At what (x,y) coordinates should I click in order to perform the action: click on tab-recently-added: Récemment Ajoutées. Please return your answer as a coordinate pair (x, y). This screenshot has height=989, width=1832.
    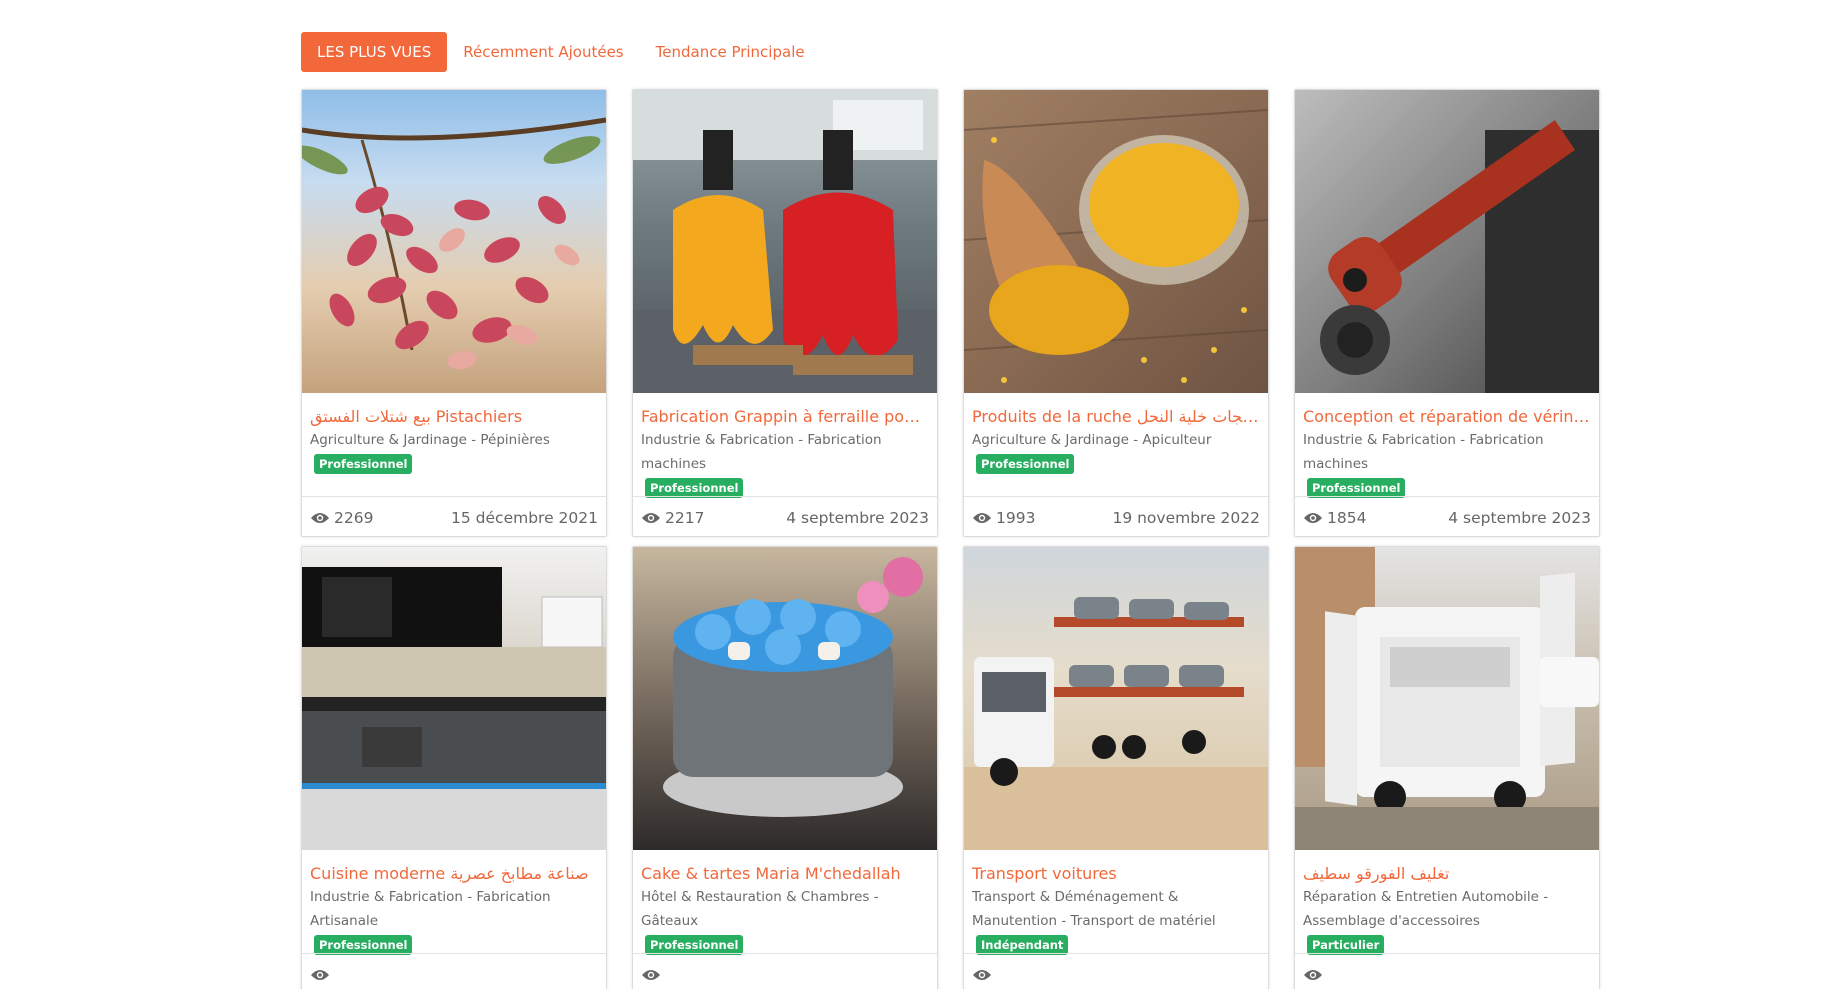
    Looking at the image, I should click on (543, 52).